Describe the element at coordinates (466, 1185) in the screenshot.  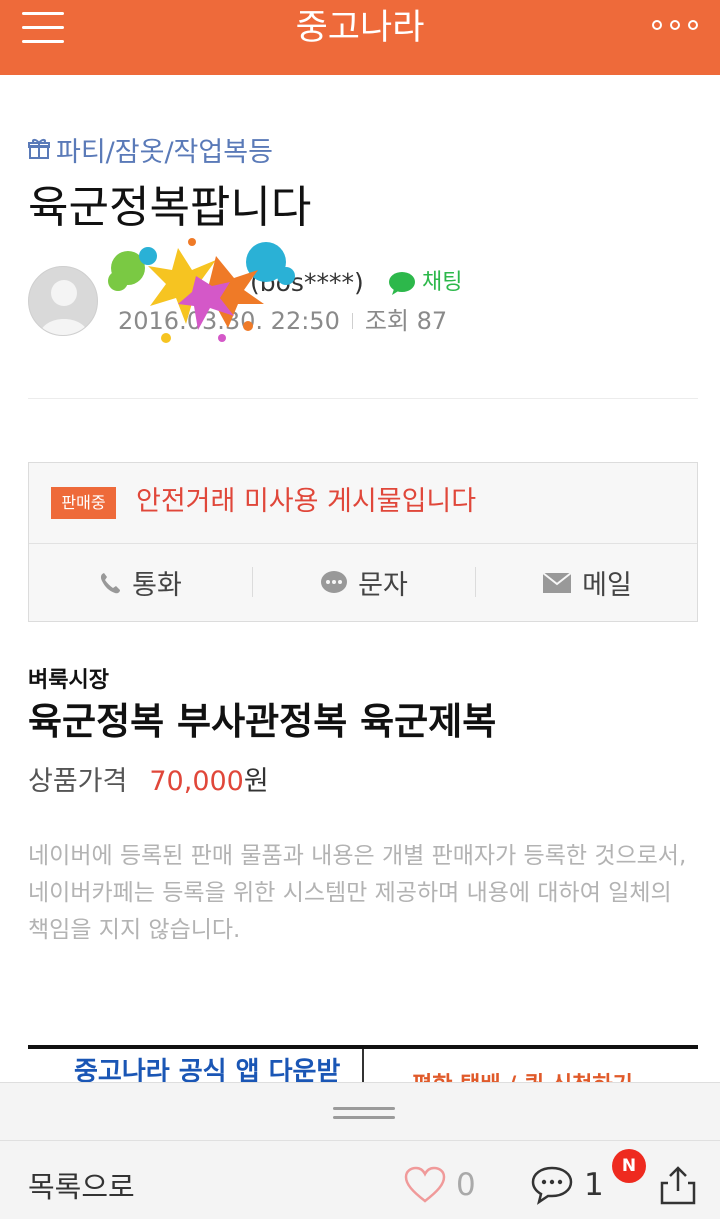
I see `like-count: 0` at that location.